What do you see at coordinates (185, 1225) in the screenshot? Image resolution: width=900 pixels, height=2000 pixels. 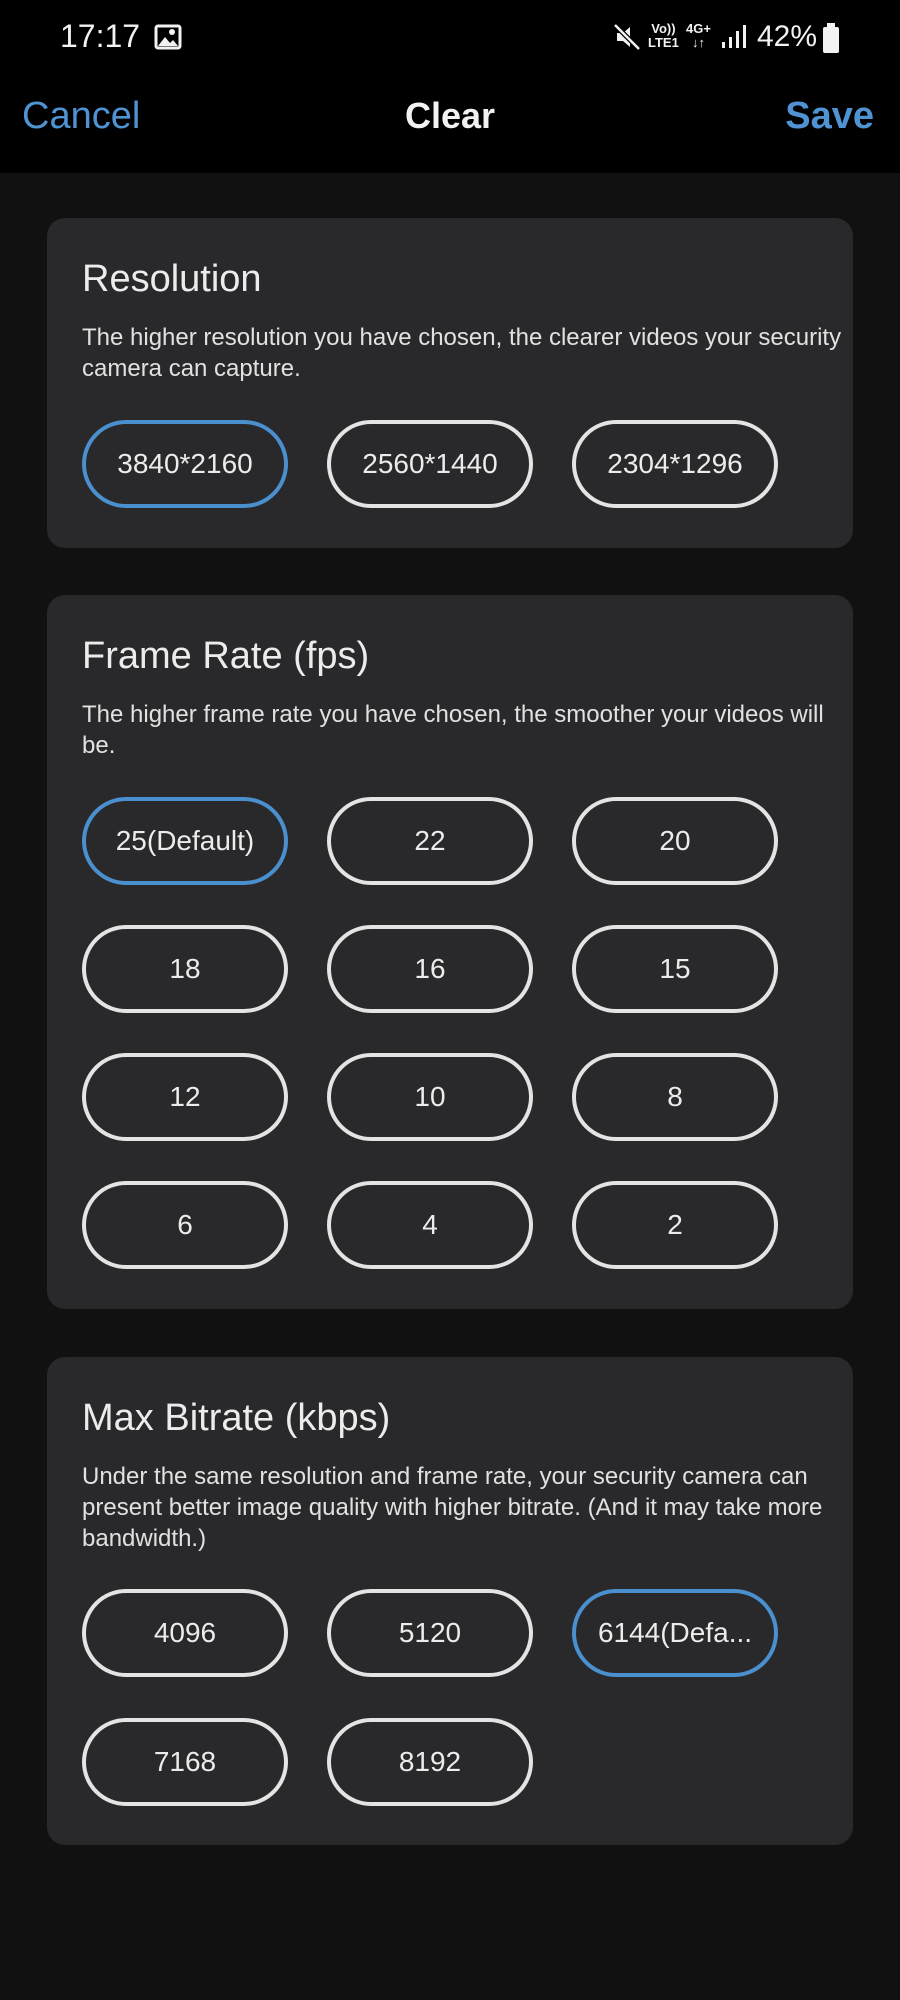 I see `frame-rate-option-6: 6` at bounding box center [185, 1225].